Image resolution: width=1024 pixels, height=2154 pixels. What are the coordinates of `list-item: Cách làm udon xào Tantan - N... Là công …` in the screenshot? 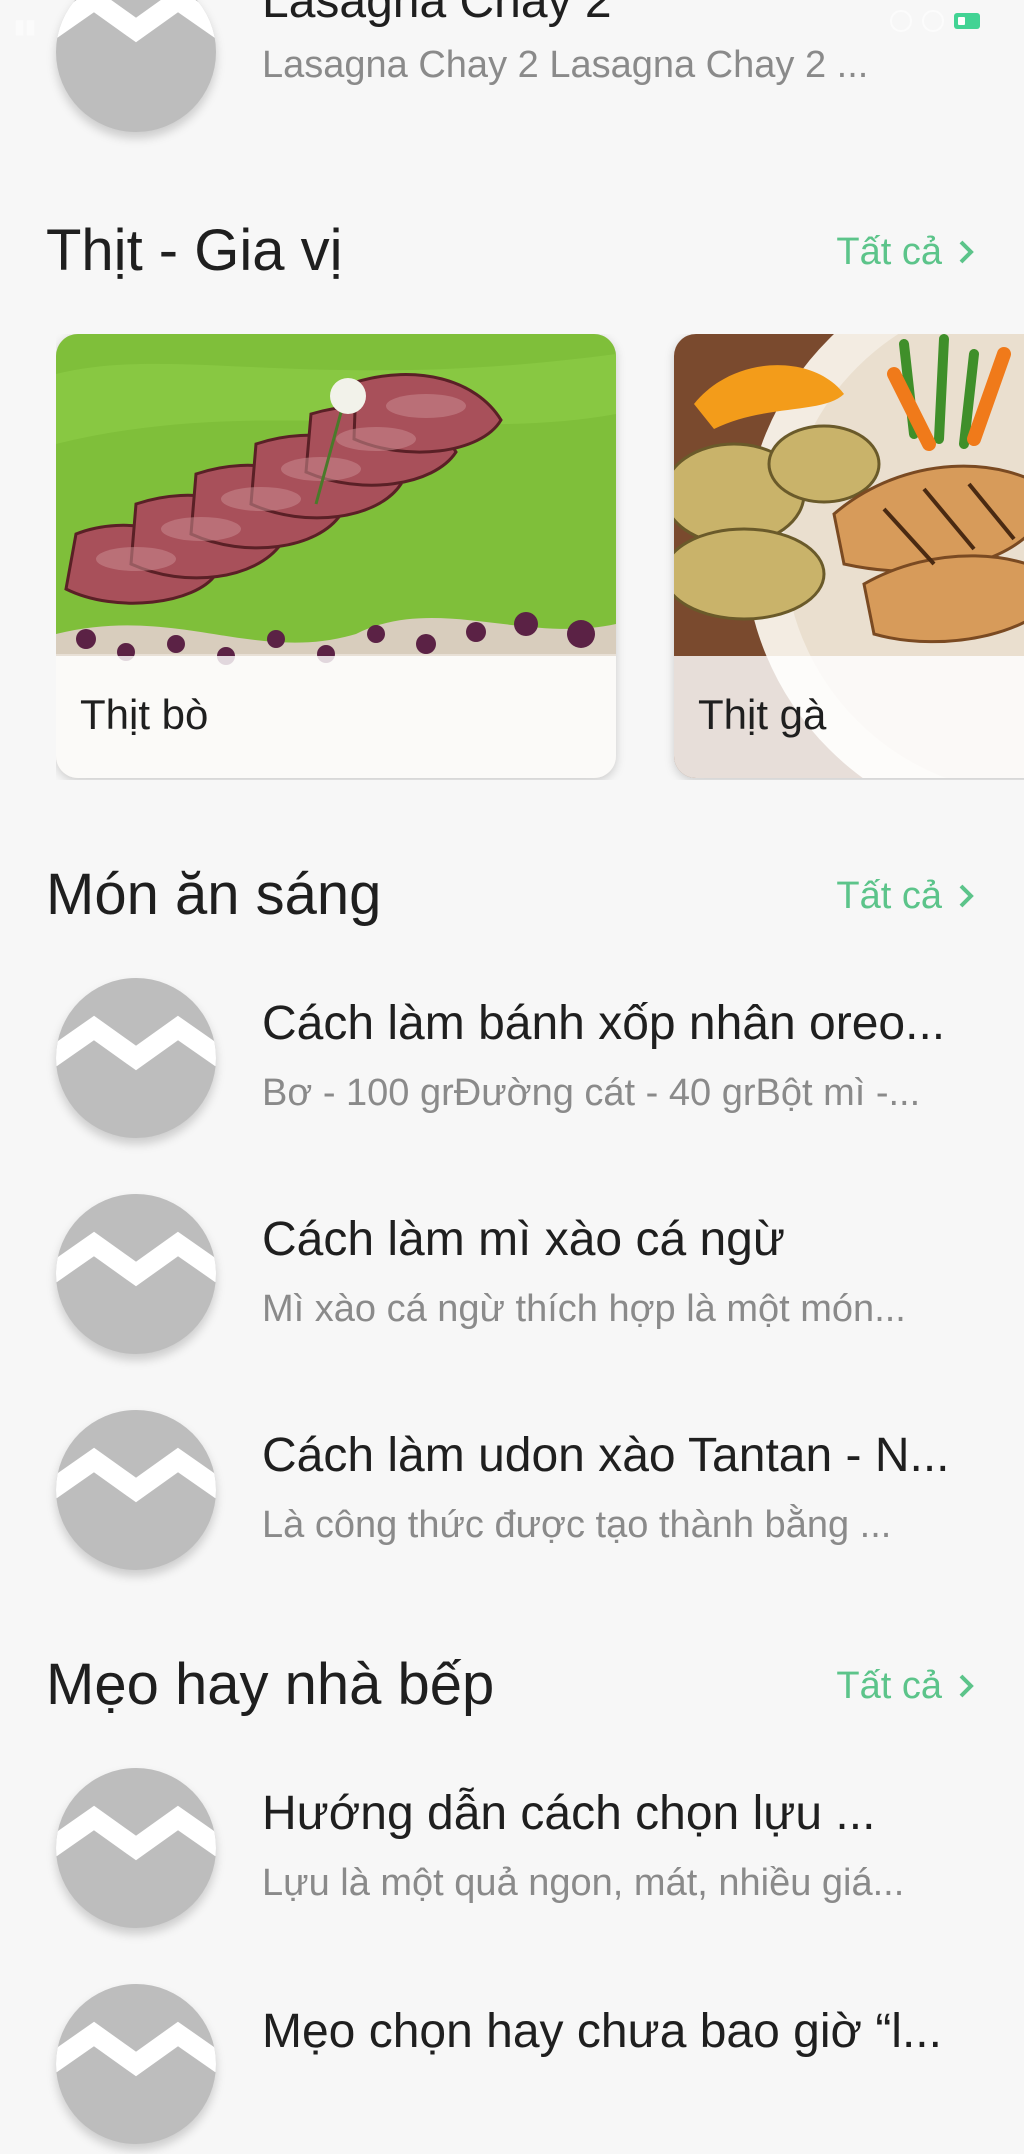 It's located at (512, 1495).